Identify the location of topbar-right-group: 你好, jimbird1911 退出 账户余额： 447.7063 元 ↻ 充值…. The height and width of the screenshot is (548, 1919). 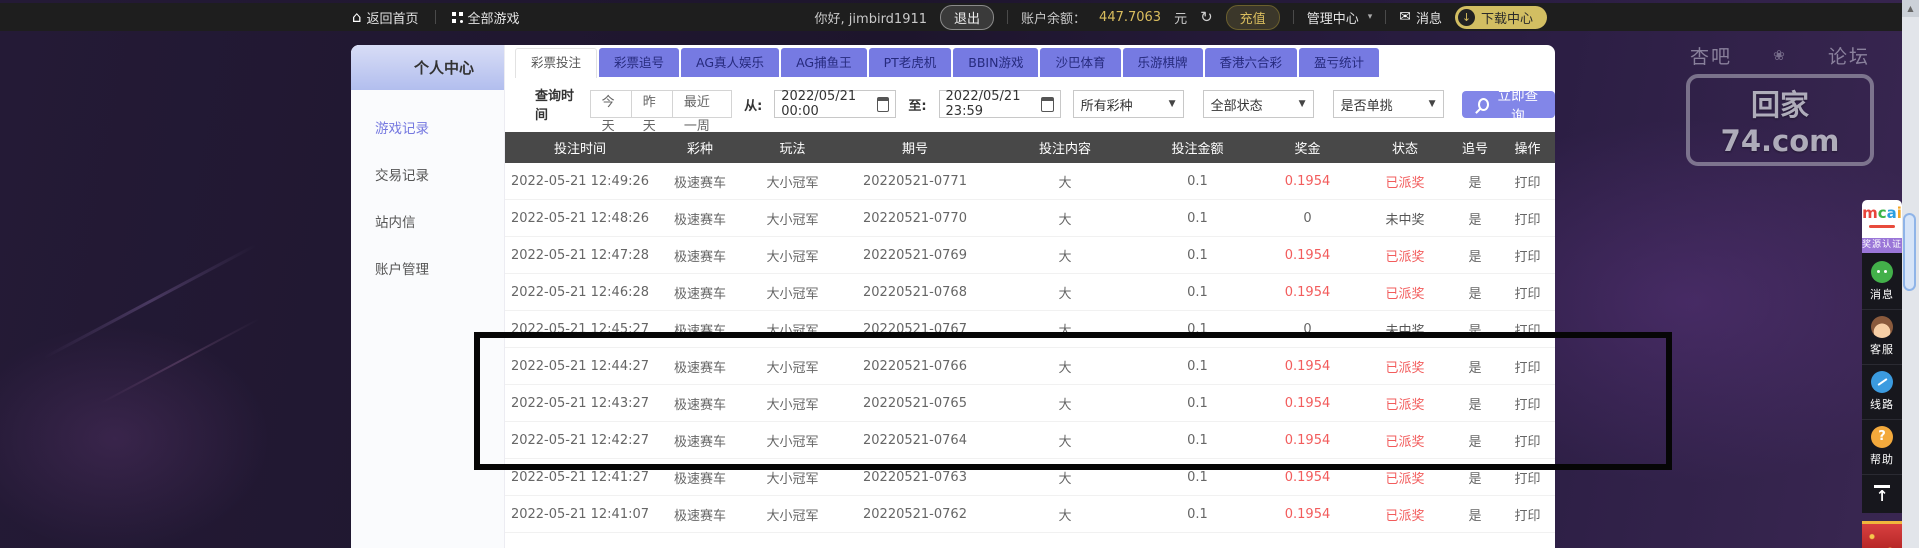
(1181, 17).